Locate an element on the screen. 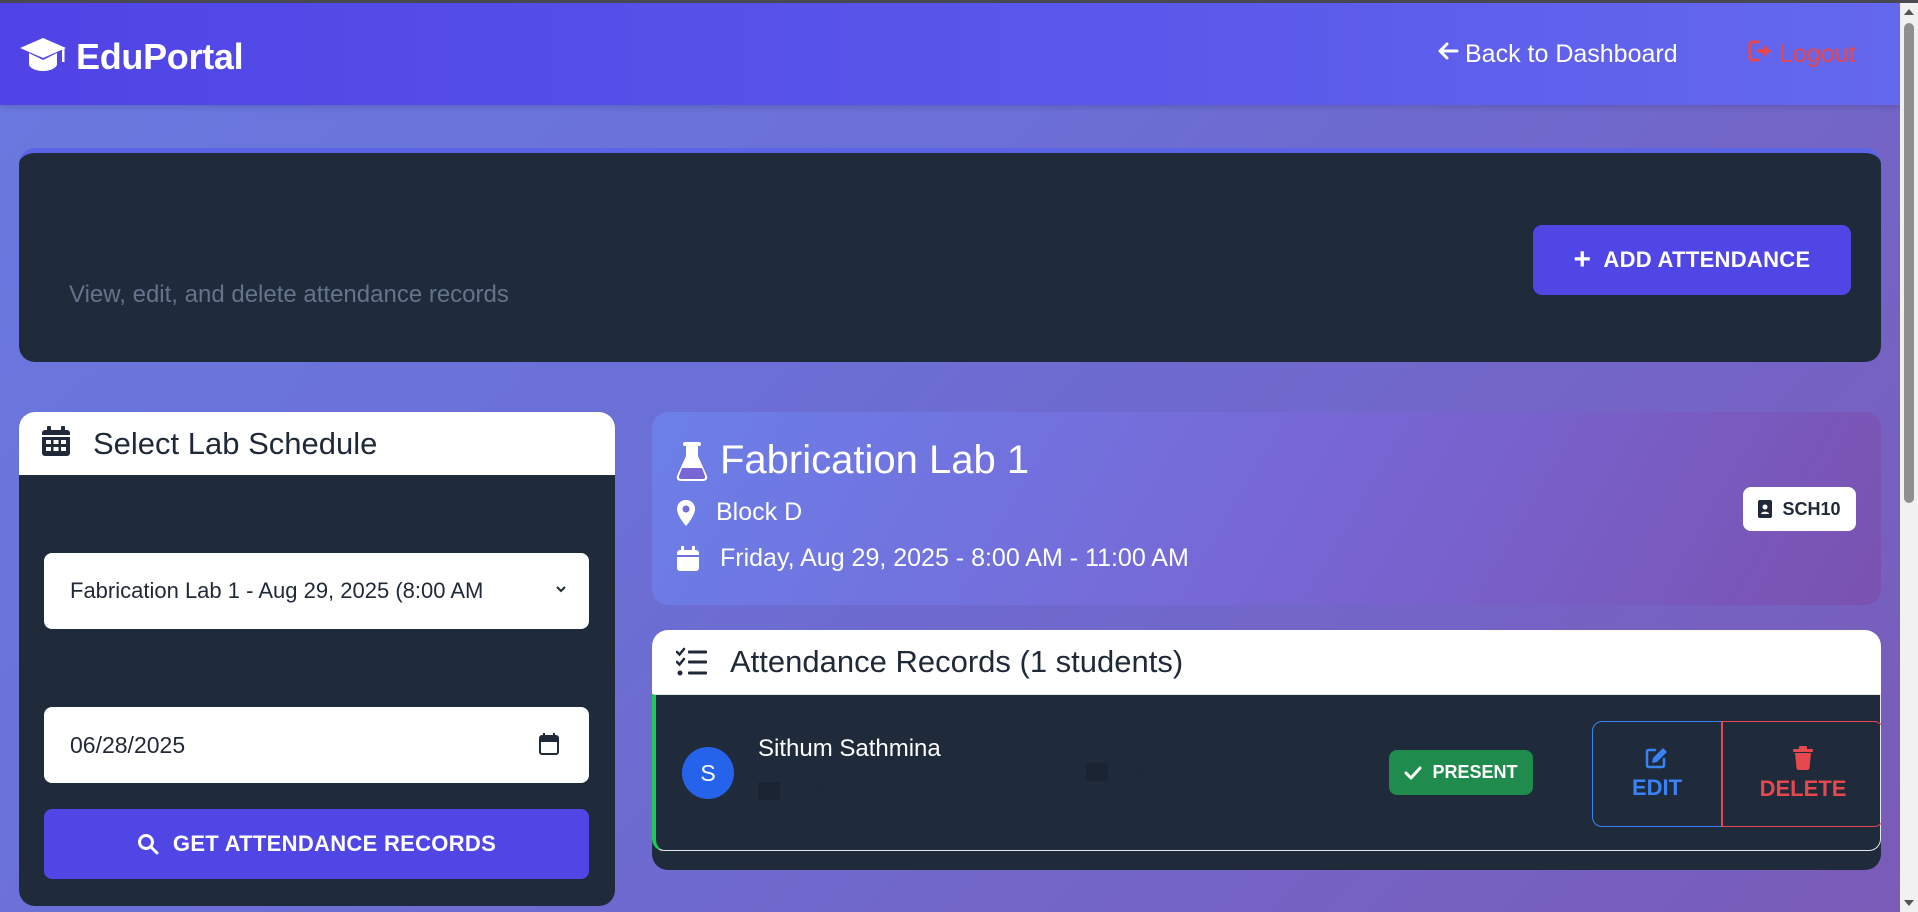  lab-location-text: Block D is located at coordinates (759, 512).